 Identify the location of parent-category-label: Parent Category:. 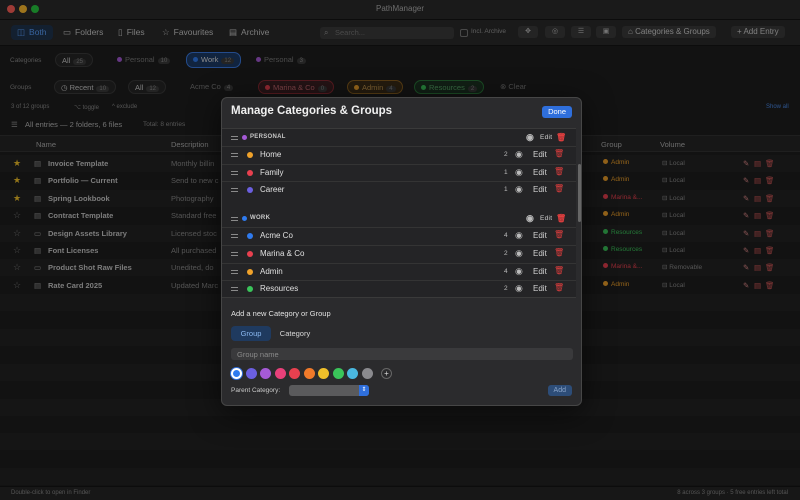
(256, 390).